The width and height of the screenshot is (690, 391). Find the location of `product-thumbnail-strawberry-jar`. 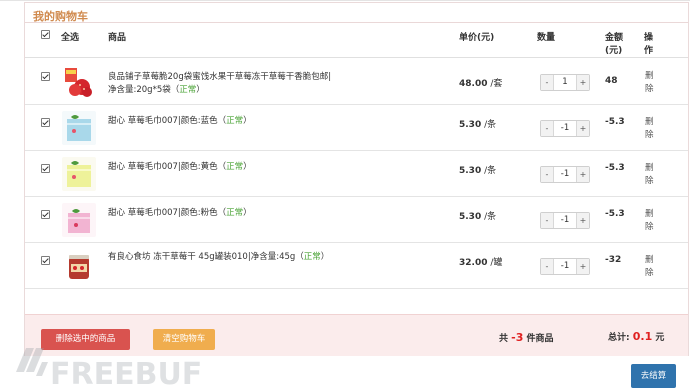

product-thumbnail-strawberry-jar is located at coordinates (79, 266).